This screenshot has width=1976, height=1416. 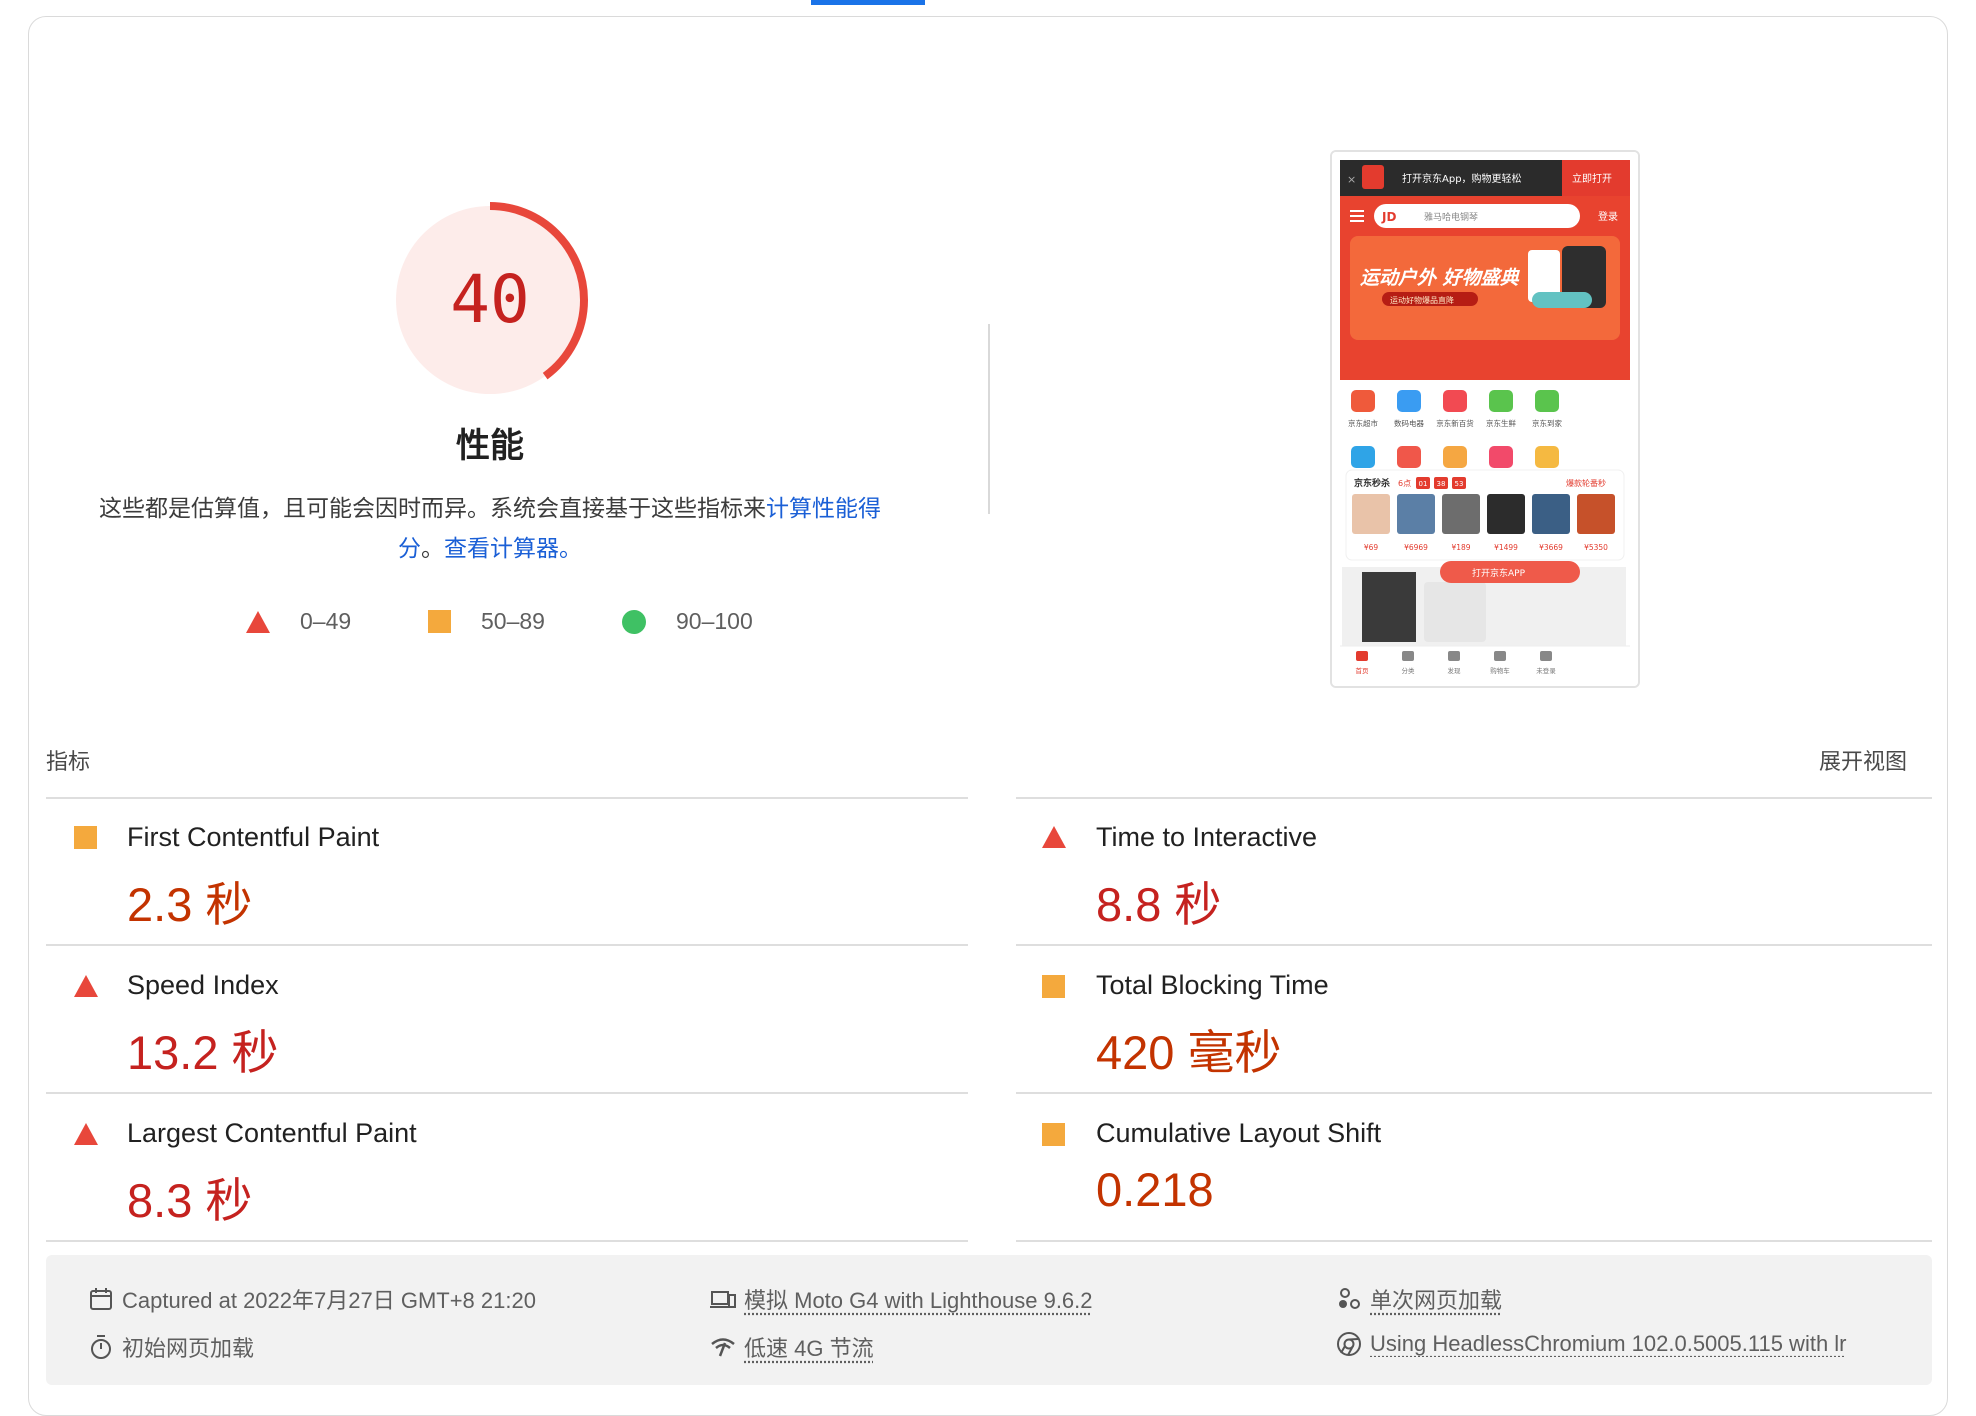 I want to click on thumb-nav-label: 京东到家, so click(x=1547, y=423).